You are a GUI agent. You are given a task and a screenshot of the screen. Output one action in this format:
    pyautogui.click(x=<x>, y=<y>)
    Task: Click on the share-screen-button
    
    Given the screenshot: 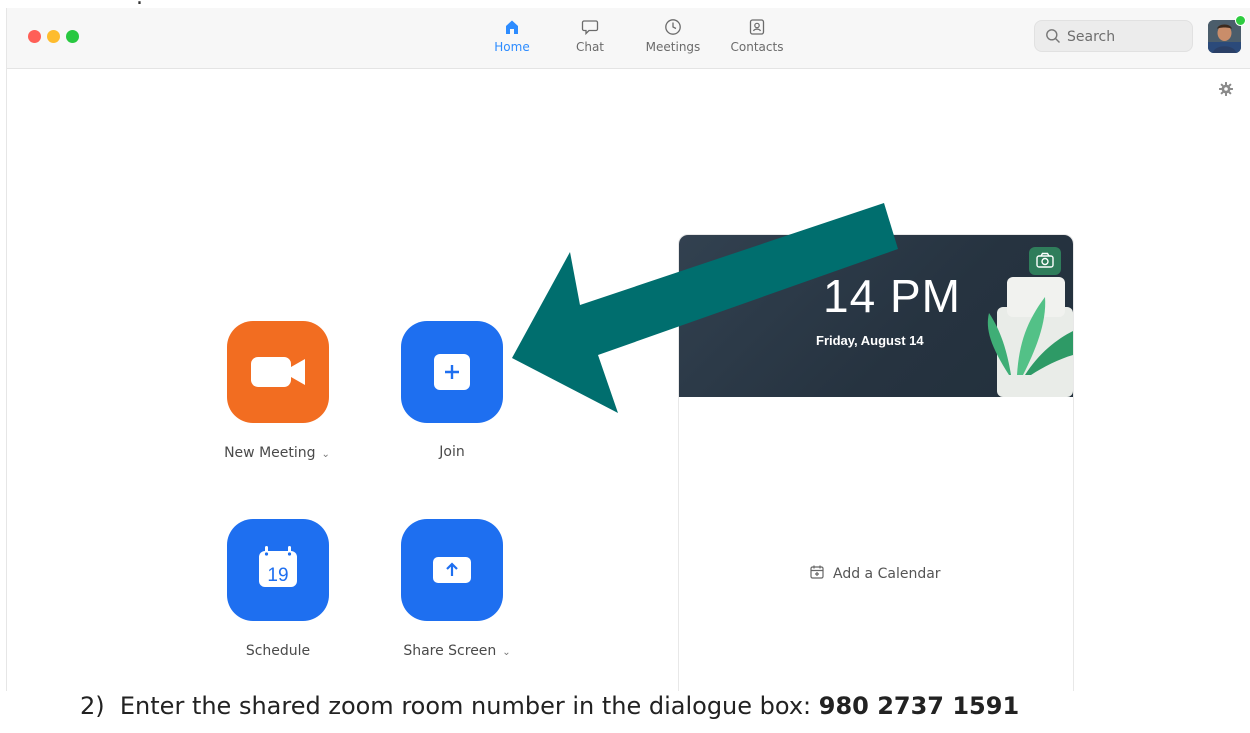 What is the action you would take?
    pyautogui.click(x=452, y=570)
    